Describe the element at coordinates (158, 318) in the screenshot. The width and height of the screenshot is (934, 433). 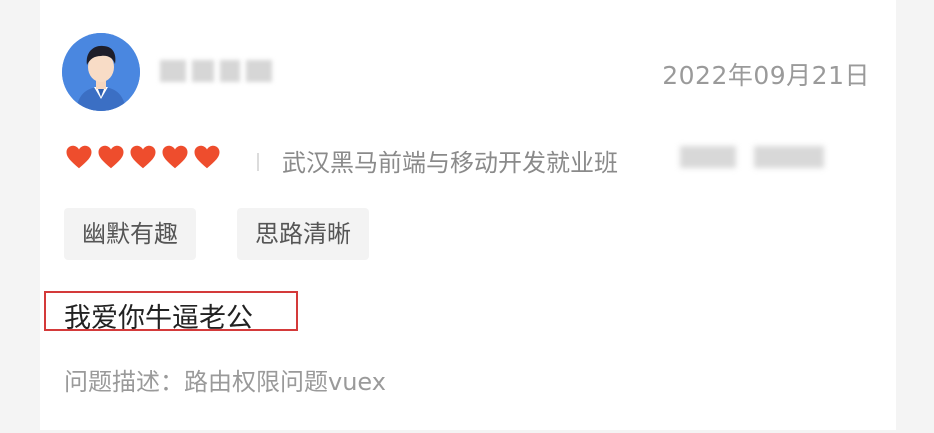
I see `review-comment: 我爱你牛逼老公` at that location.